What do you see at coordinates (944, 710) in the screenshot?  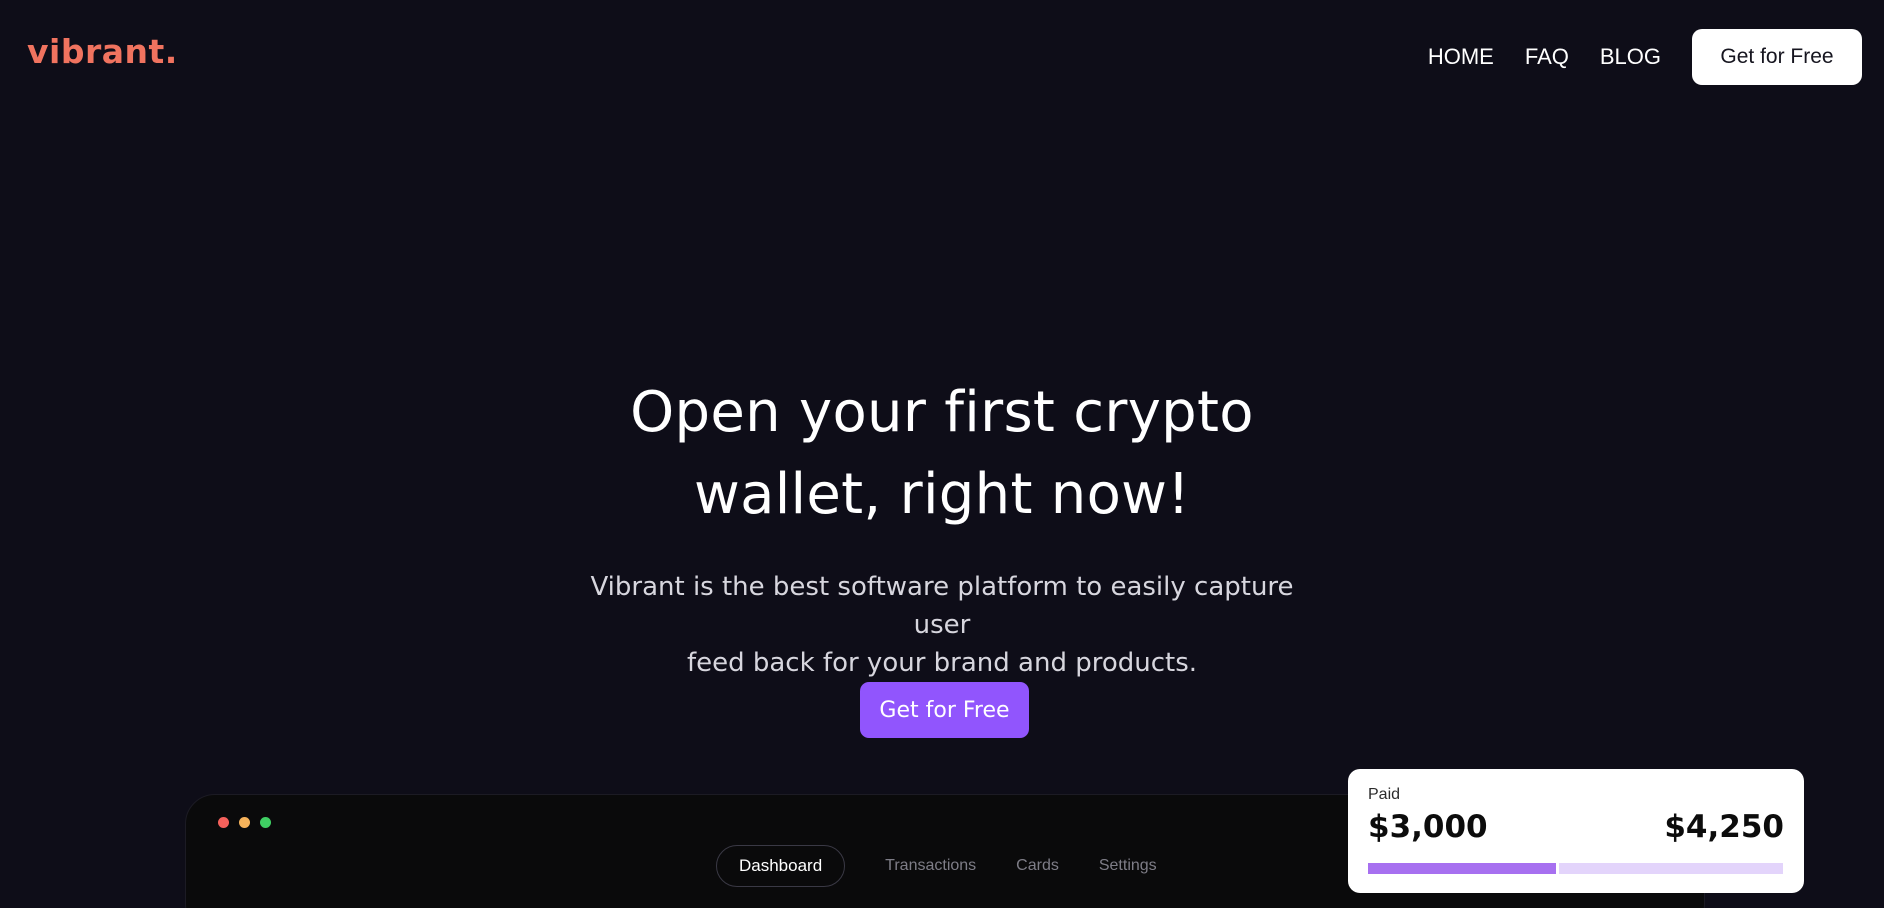 I see `hero-get-free-button: Get for Free` at bounding box center [944, 710].